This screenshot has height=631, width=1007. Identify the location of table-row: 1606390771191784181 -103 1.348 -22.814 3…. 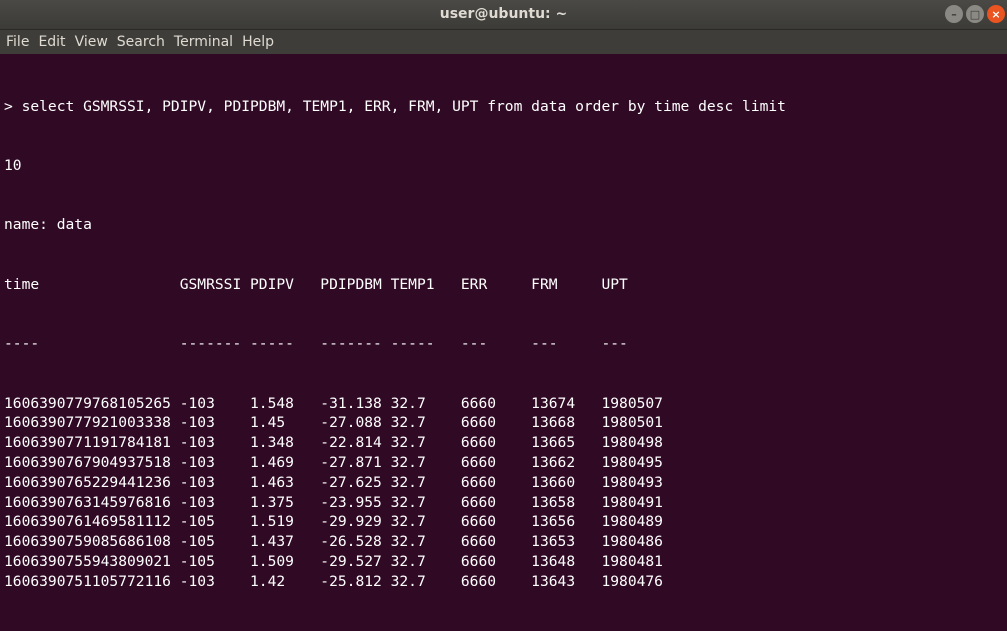
(333, 443).